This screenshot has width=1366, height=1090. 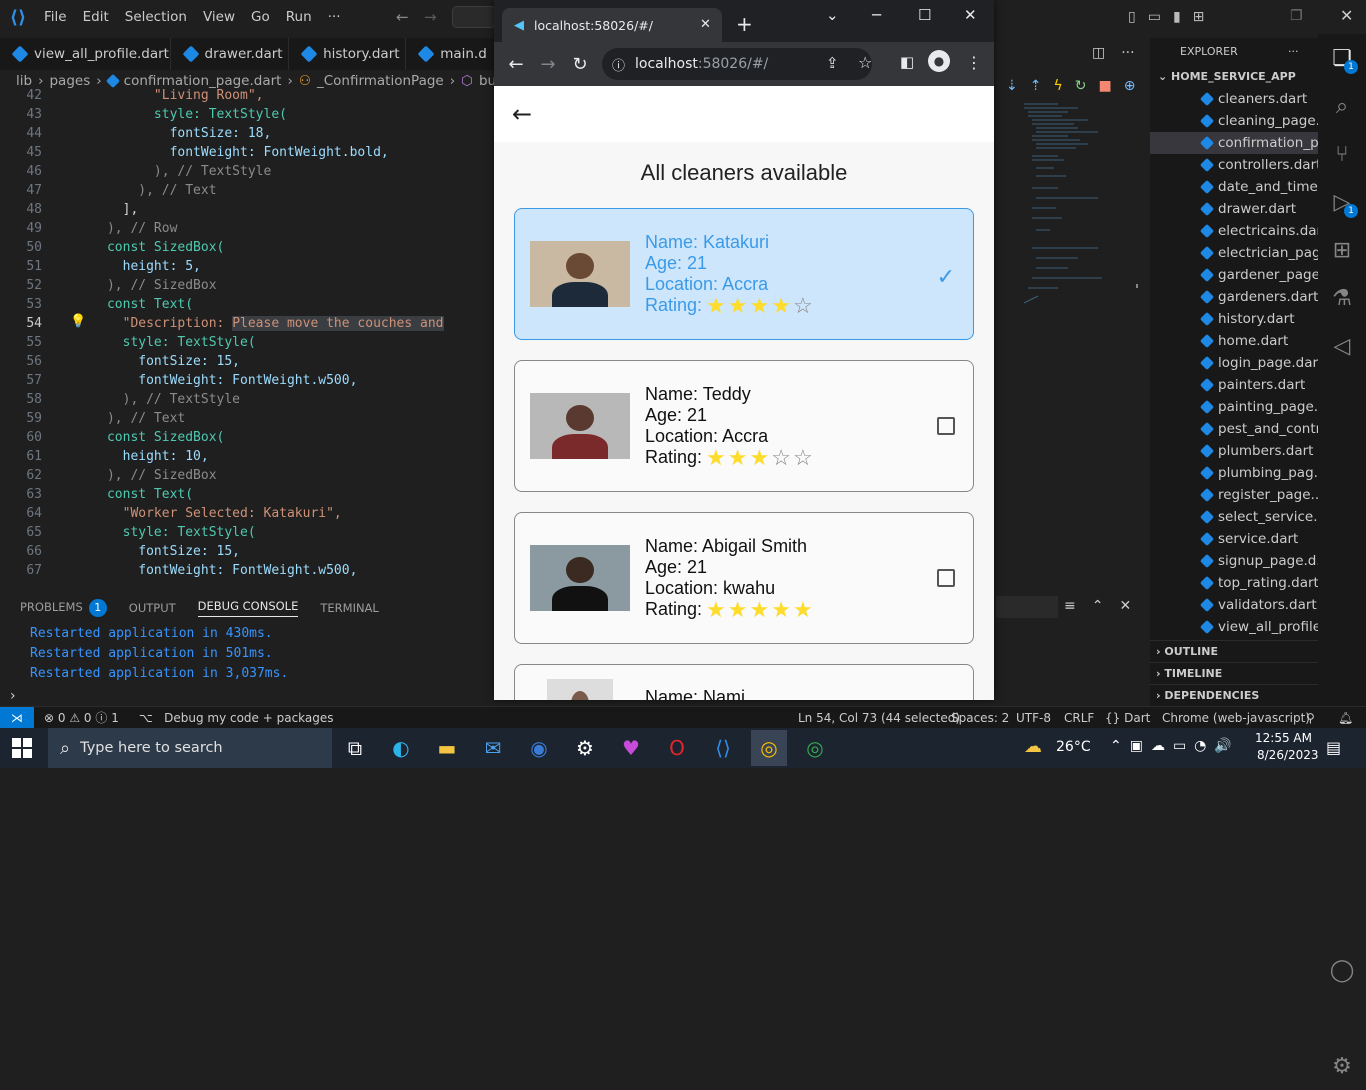 What do you see at coordinates (723, 748) in the screenshot?
I see `vscode-icon: ⟨⟩` at bounding box center [723, 748].